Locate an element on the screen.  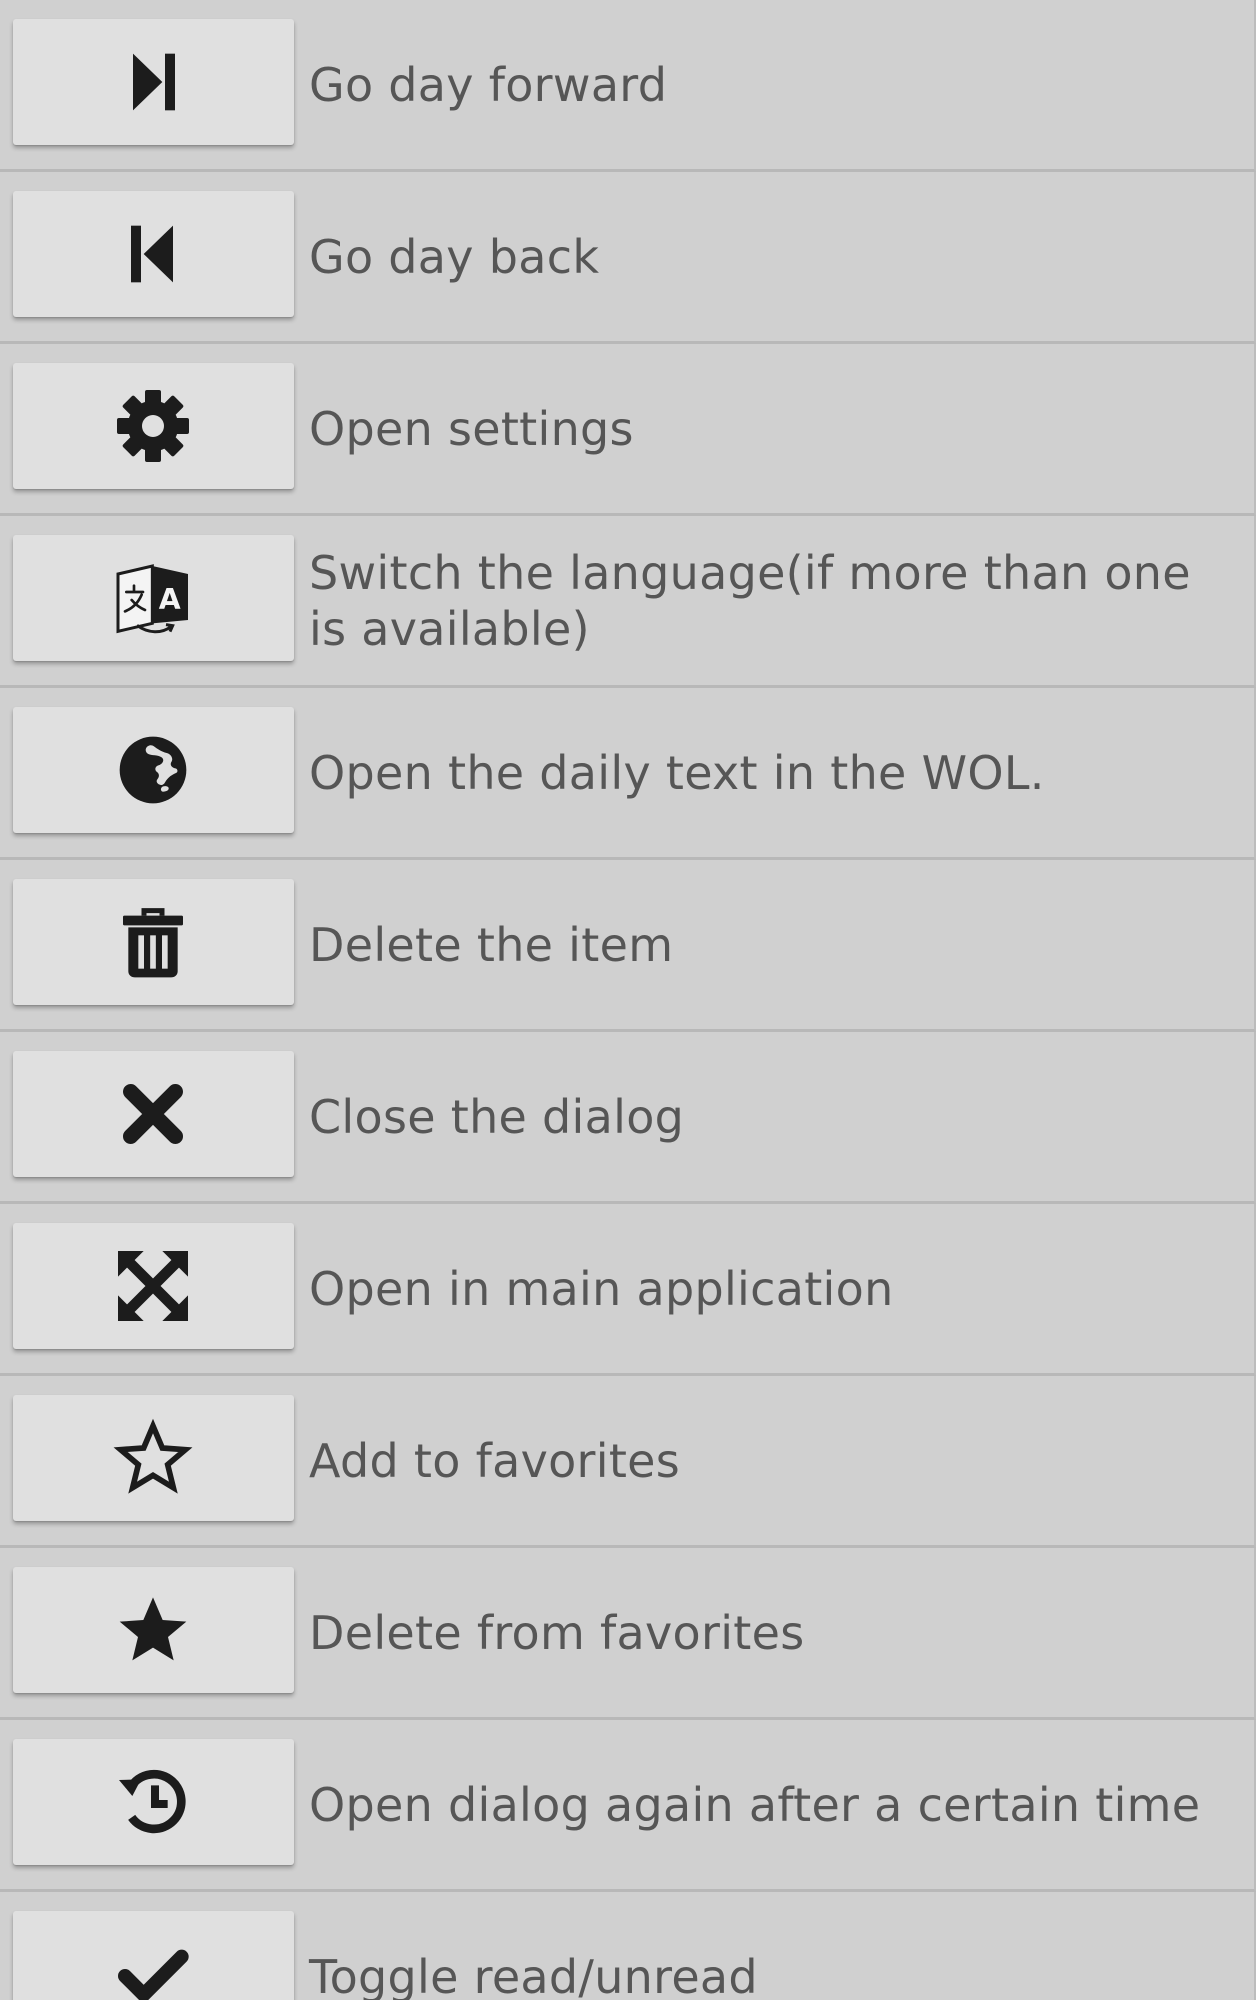
open-main-app-button is located at coordinates (153, 1286).